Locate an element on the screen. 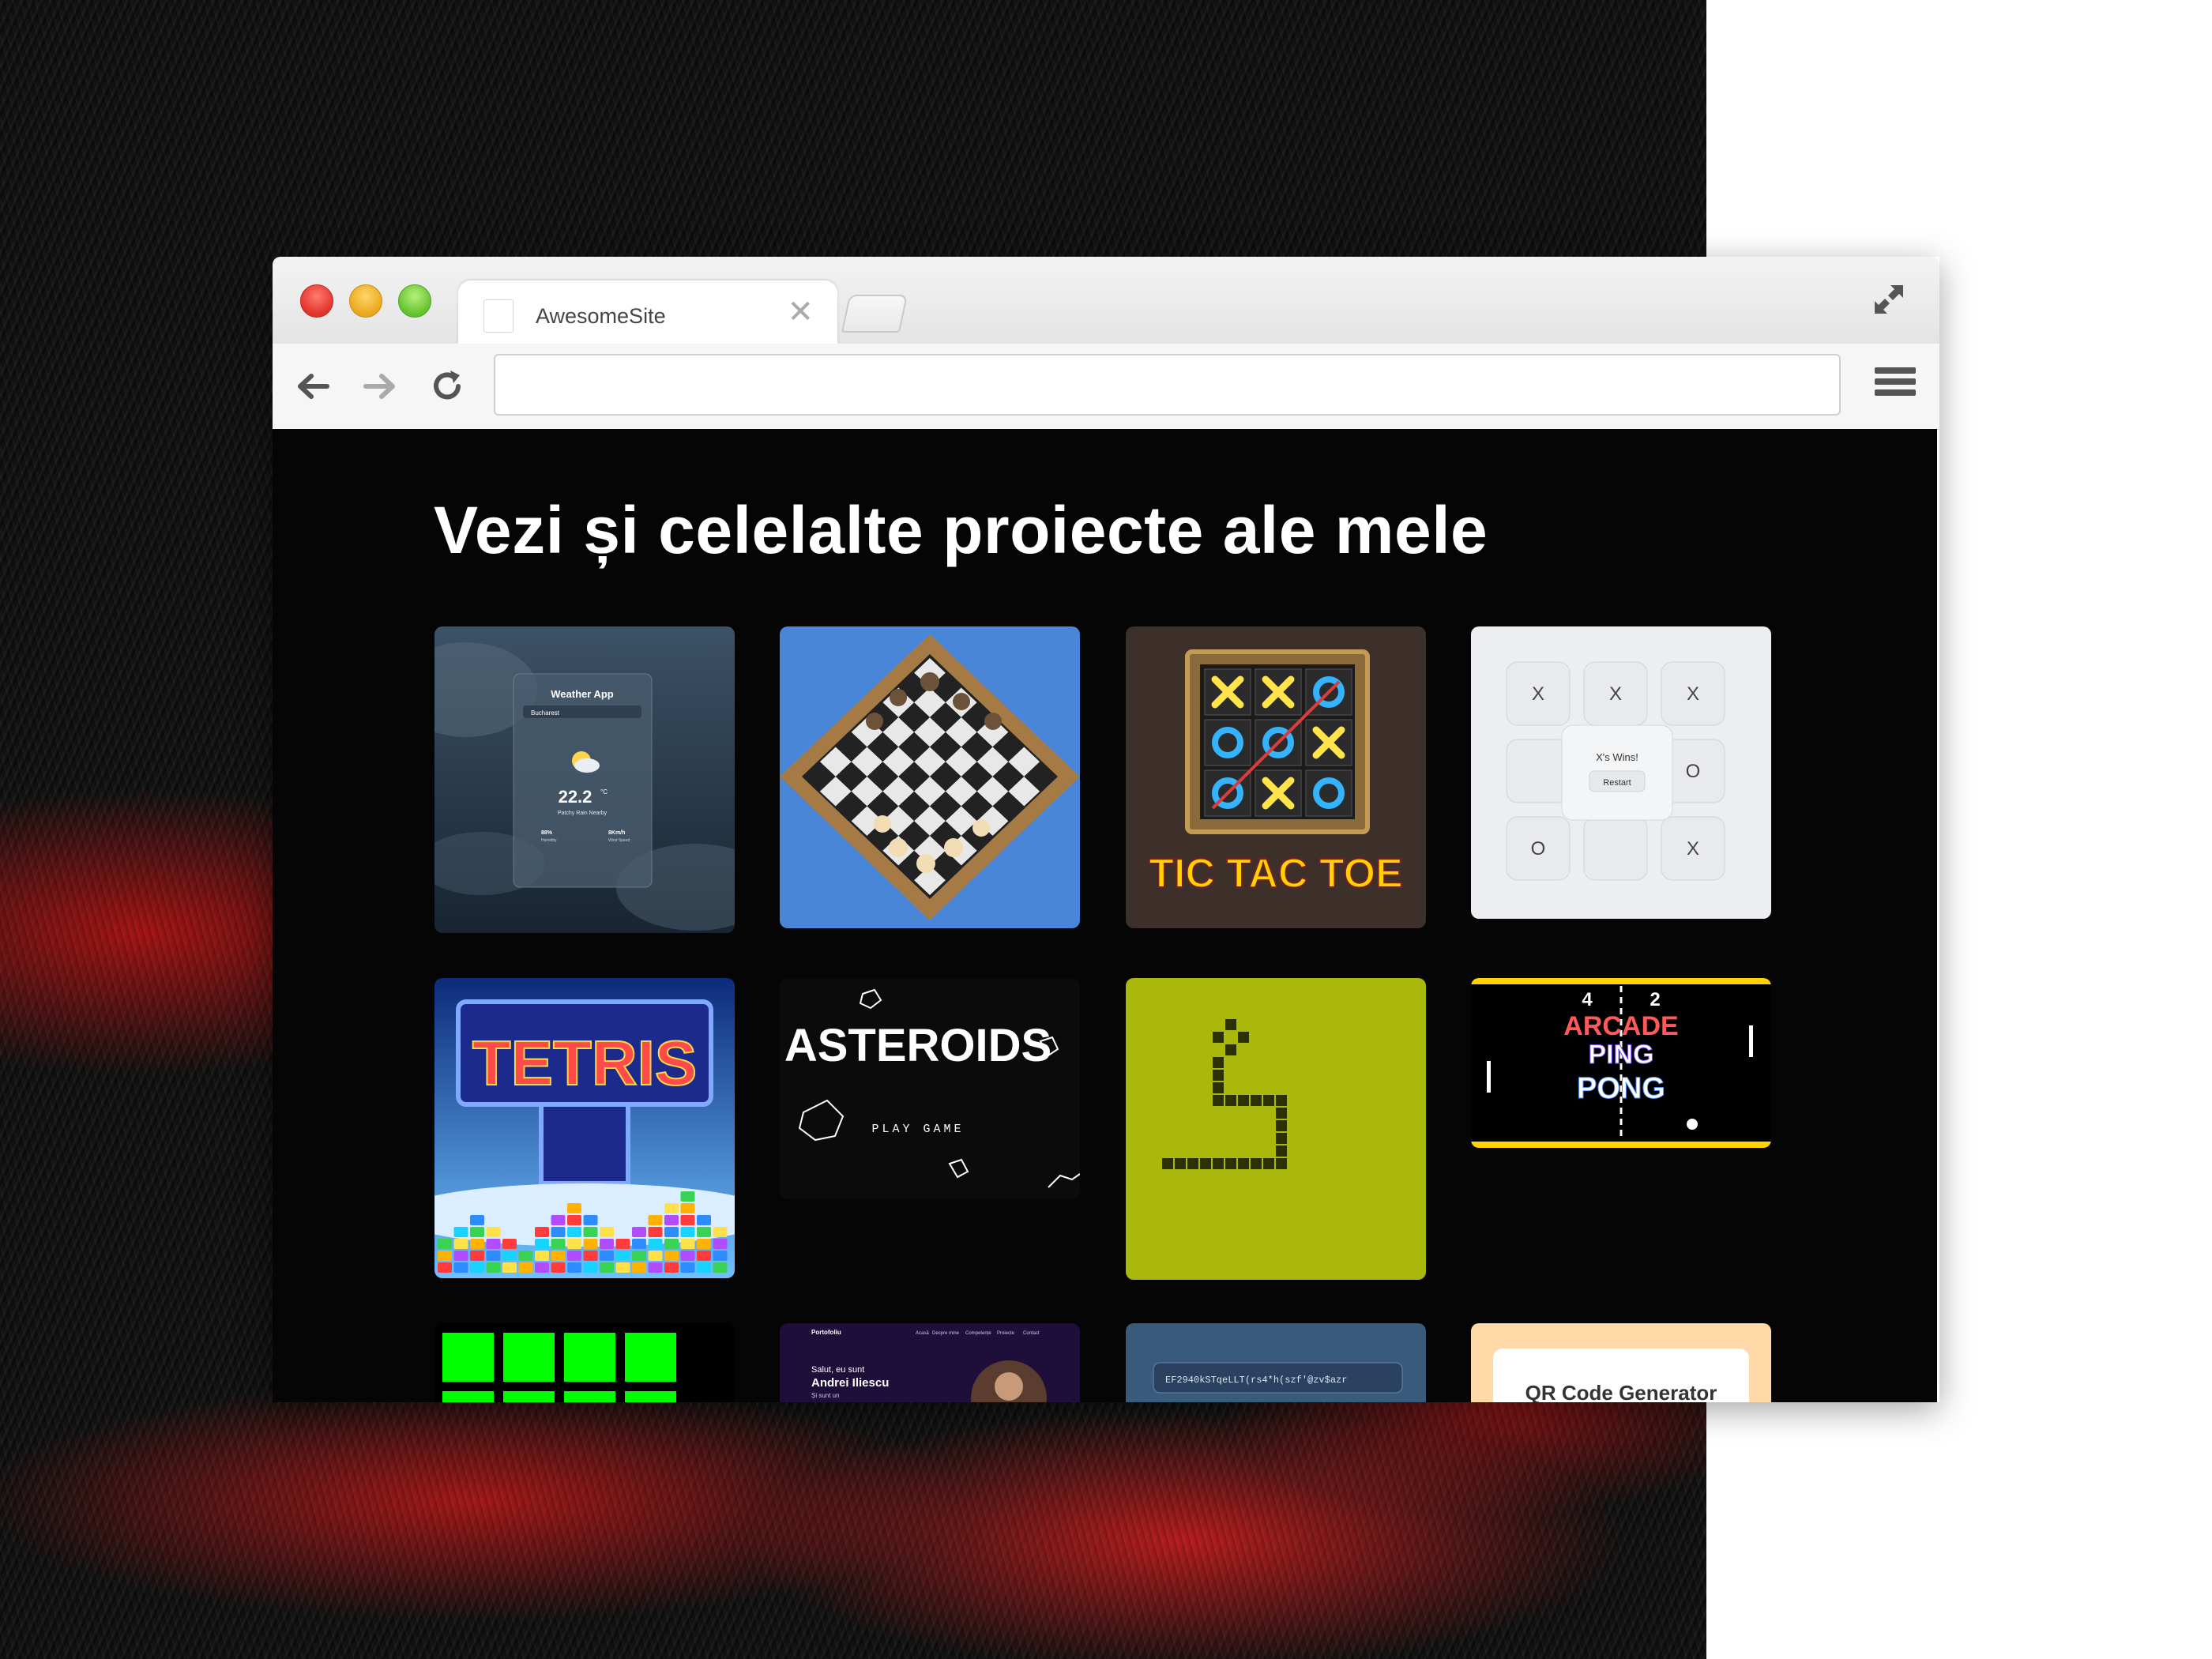 This screenshot has width=2212, height=1659. portfolio-greeting: Salut, eu sunt is located at coordinates (837, 1370).